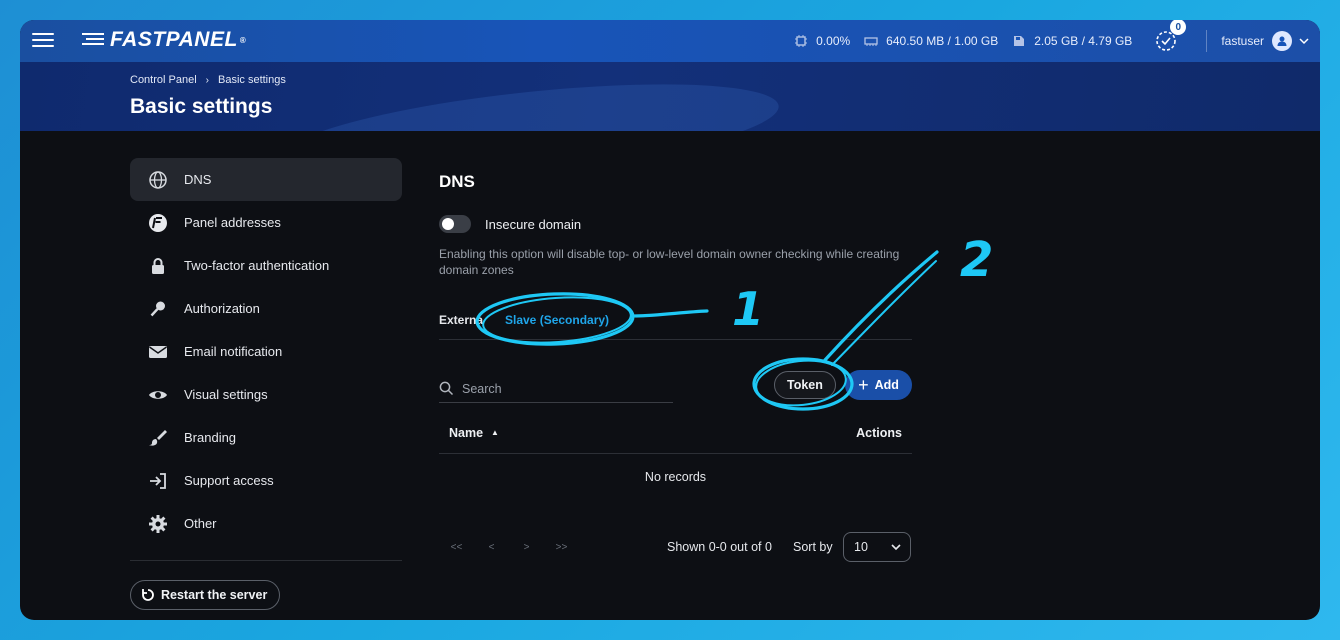  I want to click on dns-tabs: External Slave (Secondary), so click(675, 320).